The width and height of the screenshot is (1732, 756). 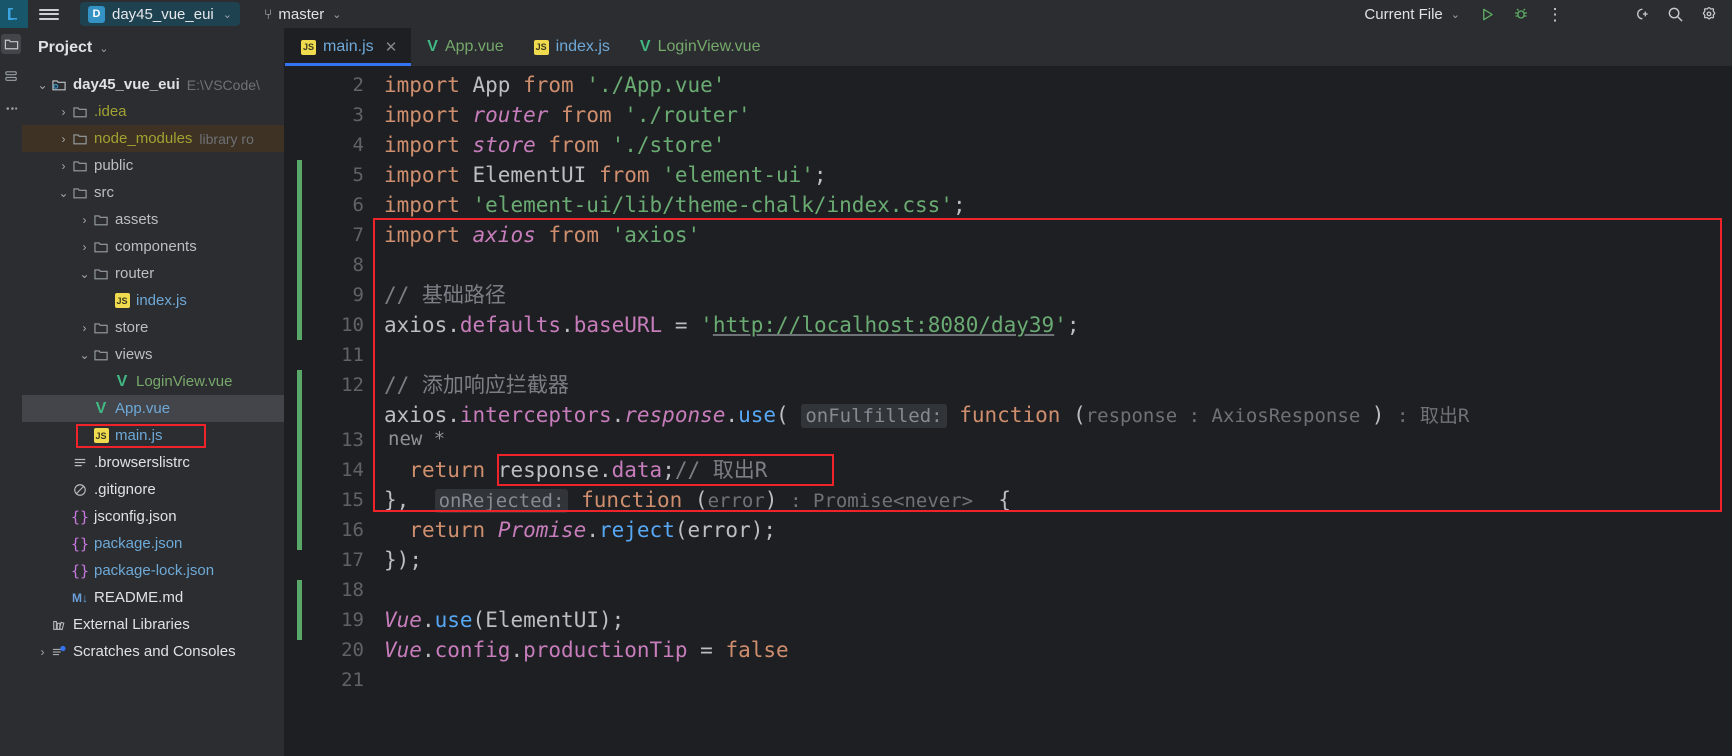 What do you see at coordinates (1056, 175) in the screenshot?
I see `code-line: import ElementUI from 'element-ui';` at bounding box center [1056, 175].